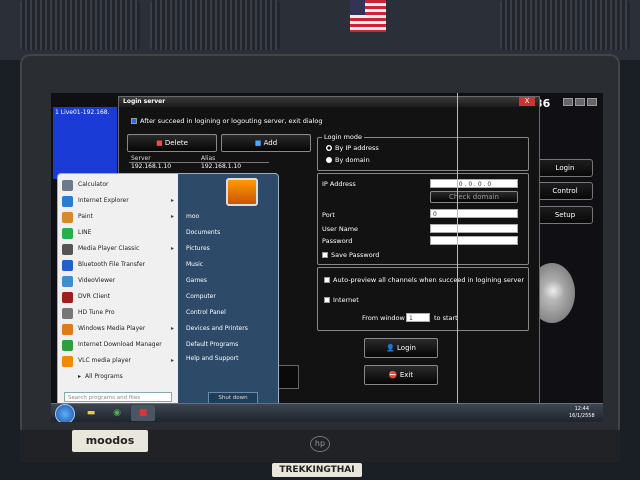 The image size is (640, 480). Describe the element at coordinates (112, 264) in the screenshot. I see `start-menu-item-label: Bluetooth File Transfer` at that location.